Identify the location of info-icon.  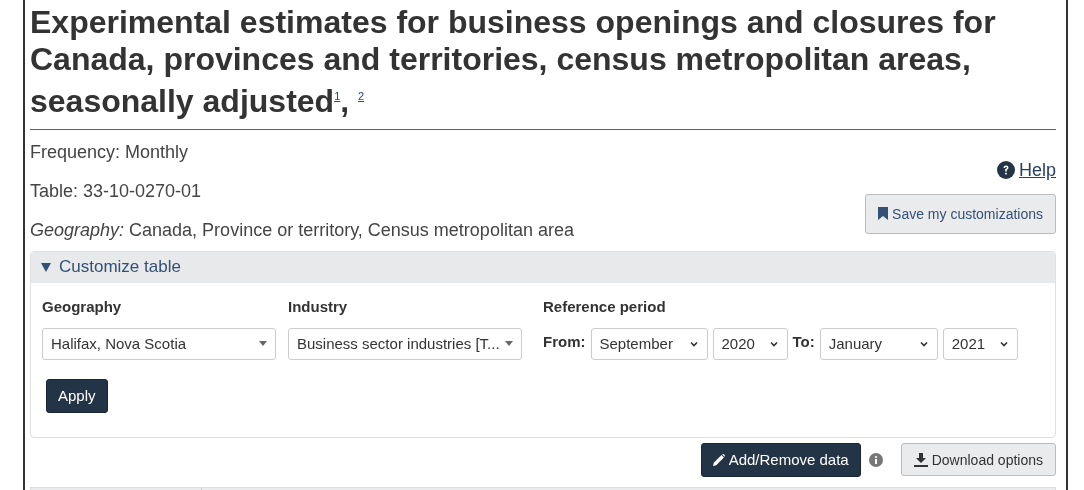
(875, 459).